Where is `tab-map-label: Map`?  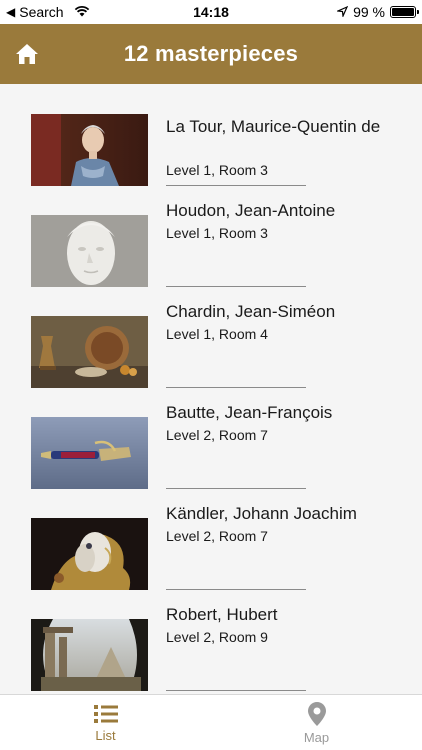
tab-map-label: Map is located at coordinates (316, 737).